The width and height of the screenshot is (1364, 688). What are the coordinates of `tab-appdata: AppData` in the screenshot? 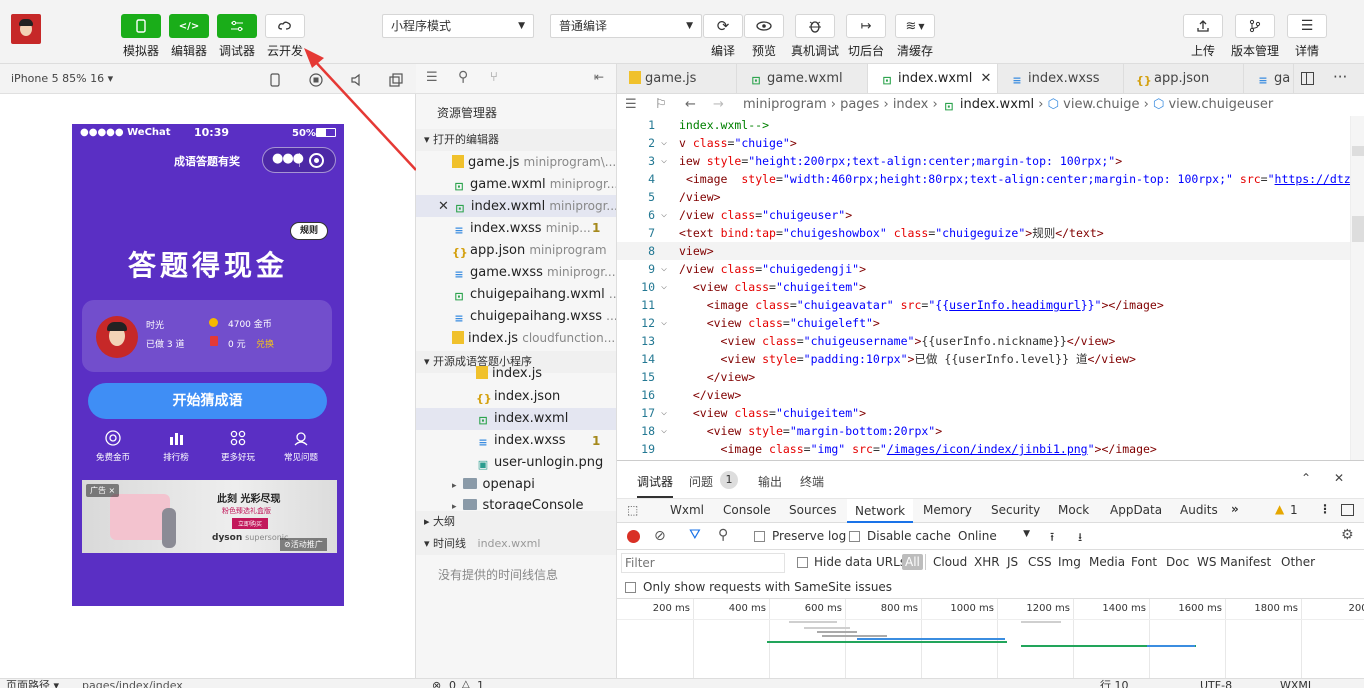 It's located at (1136, 510).